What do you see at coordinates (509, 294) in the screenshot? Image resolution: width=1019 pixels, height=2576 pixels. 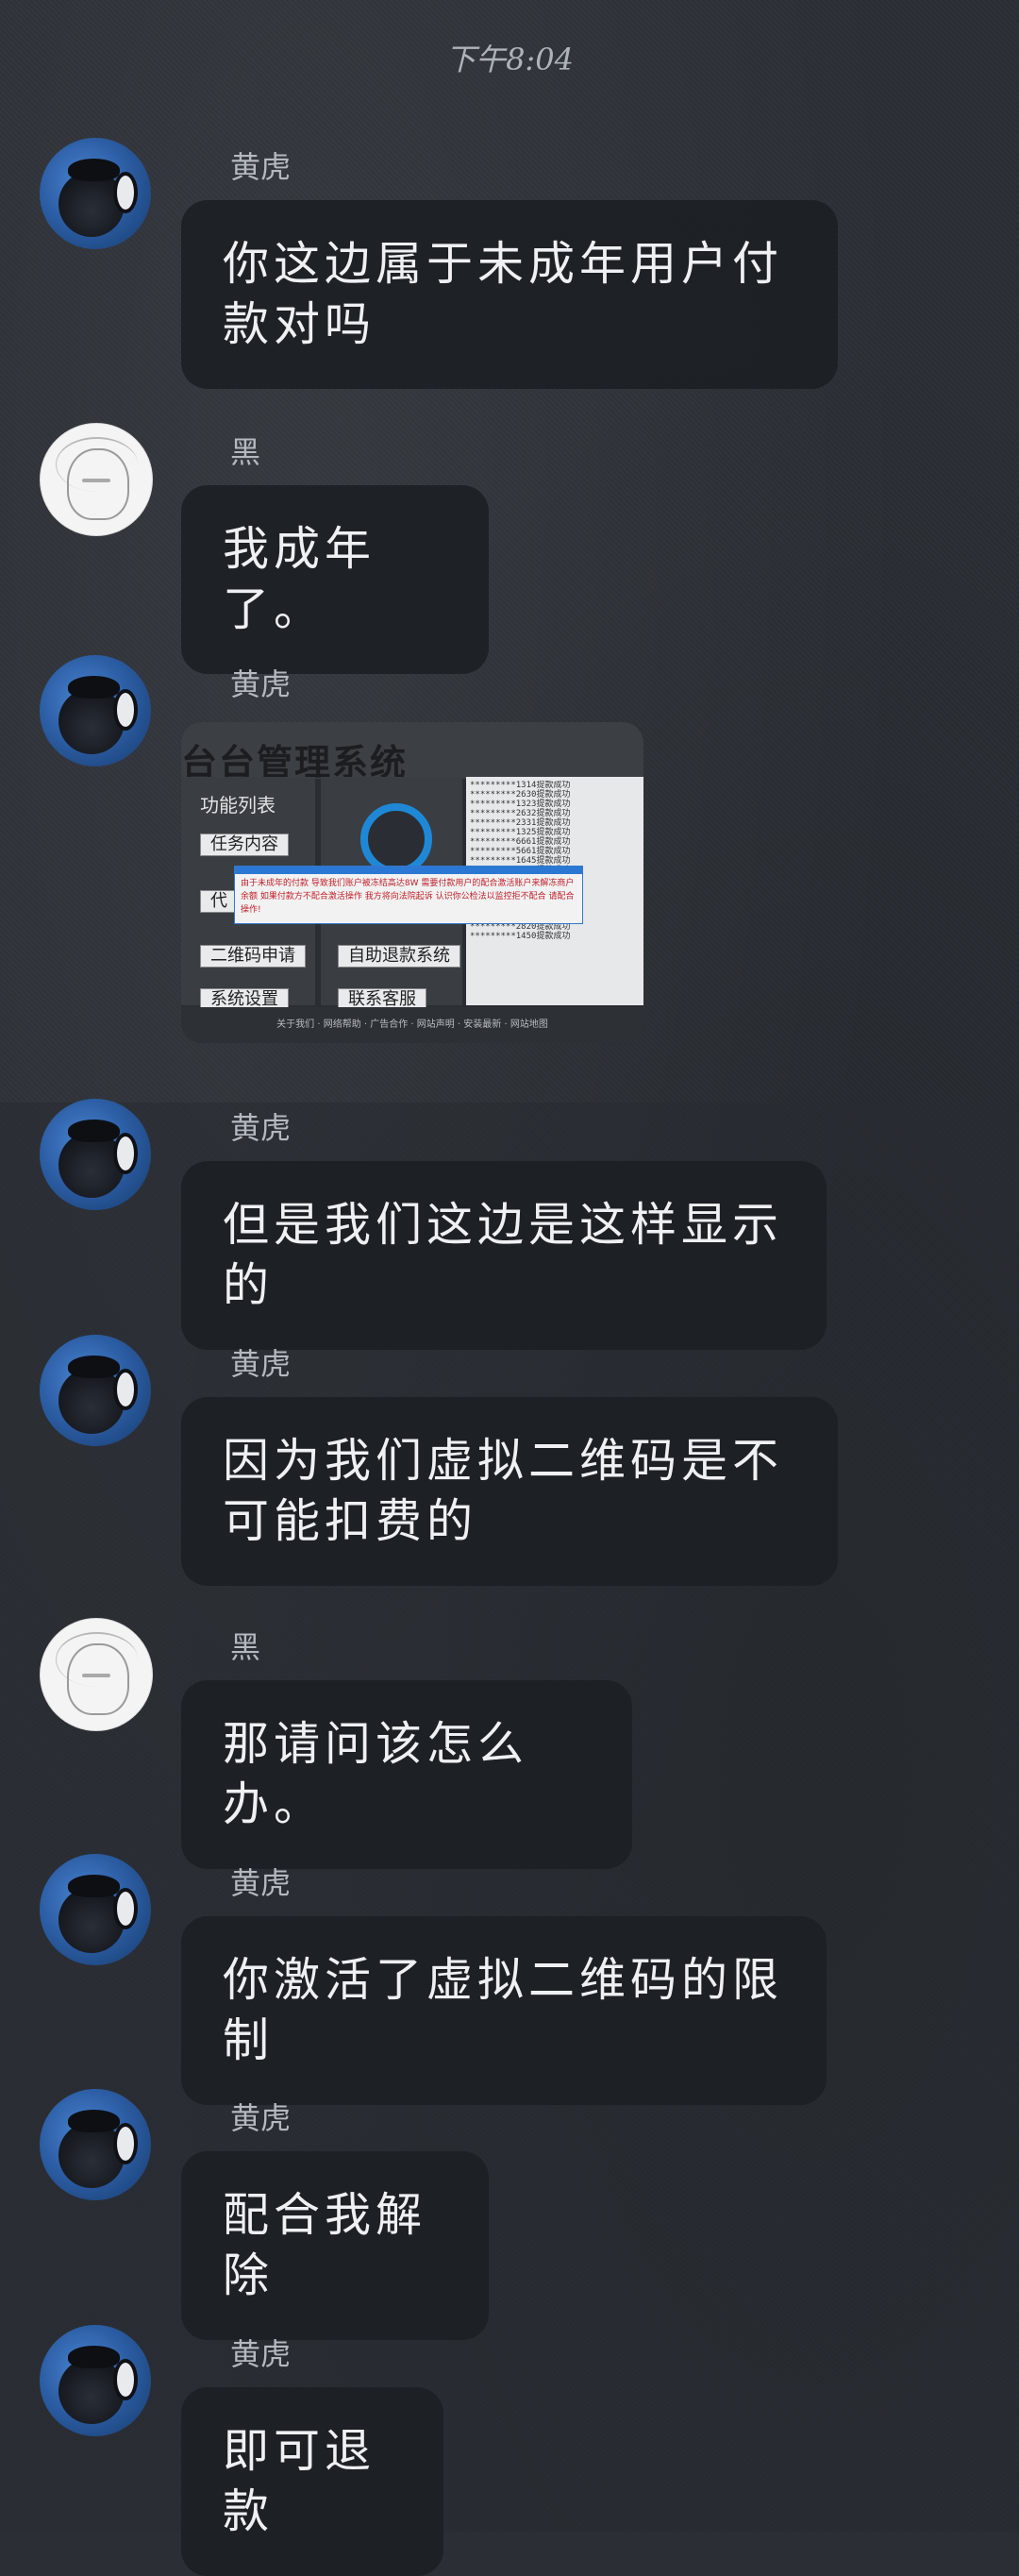 I see `message-bubble: 你这边属于未成年用户付款对吗` at bounding box center [509, 294].